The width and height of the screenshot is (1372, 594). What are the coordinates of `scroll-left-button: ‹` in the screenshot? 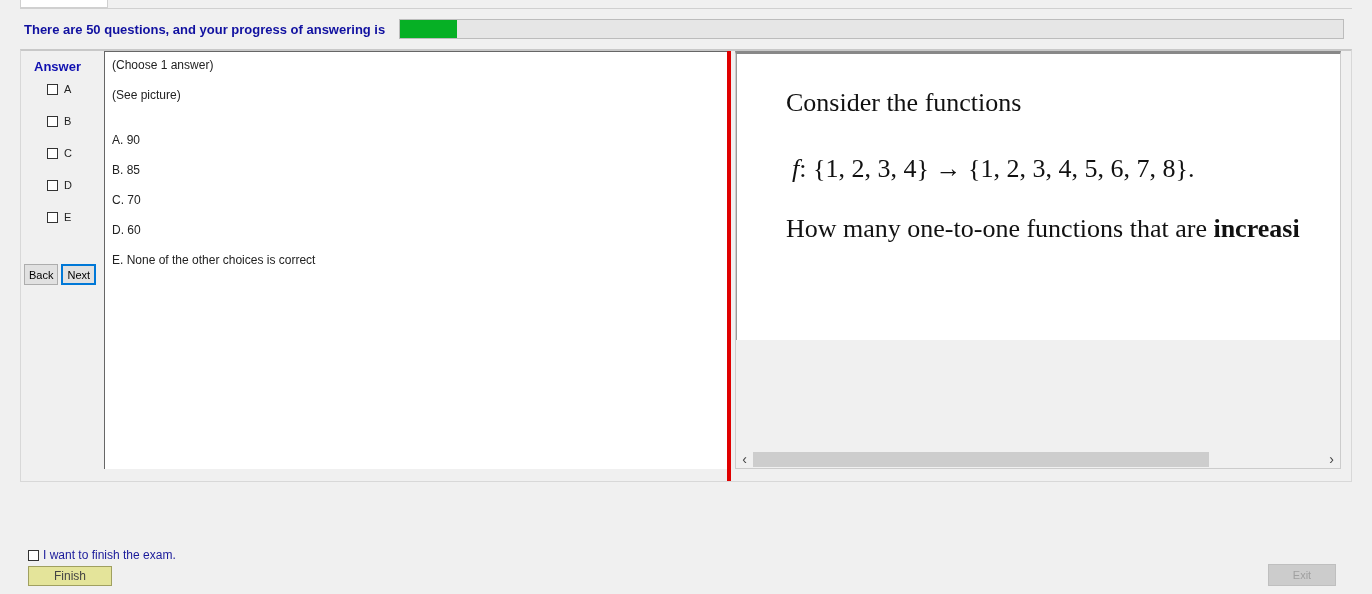 It's located at (744, 459).